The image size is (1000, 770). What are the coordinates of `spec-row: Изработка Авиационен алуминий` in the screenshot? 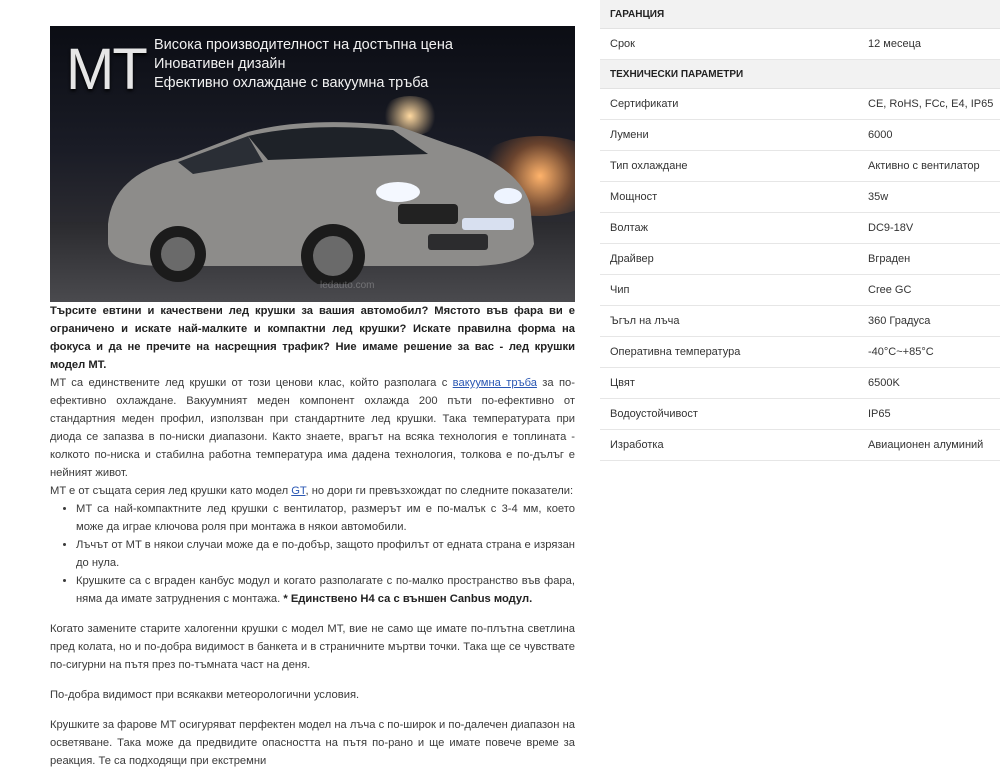 It's located at (800, 445).